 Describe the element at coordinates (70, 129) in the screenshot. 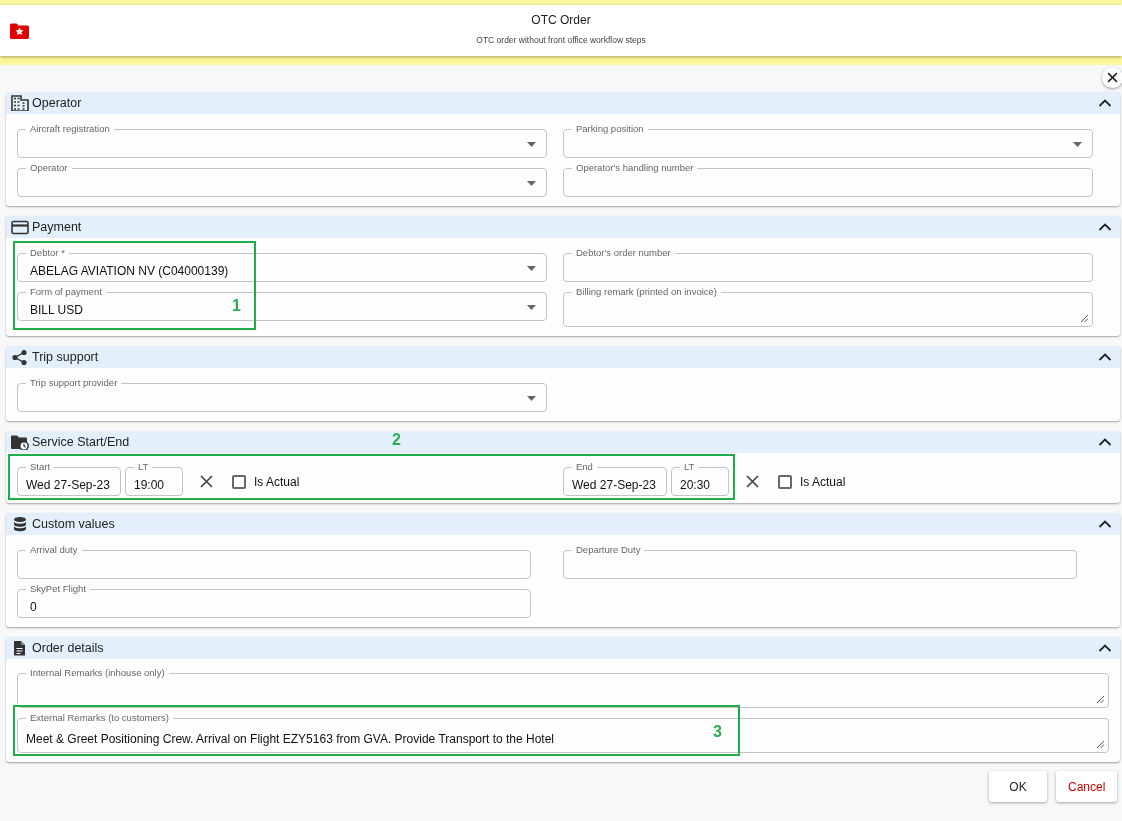

I see `field-label: Aircraft registration` at that location.